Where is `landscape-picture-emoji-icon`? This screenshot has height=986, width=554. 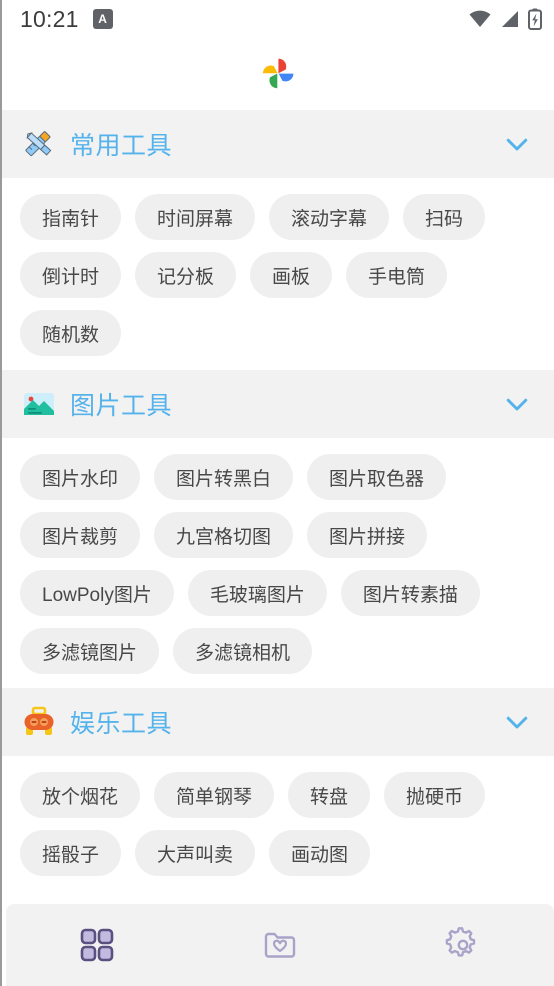 landscape-picture-emoji-icon is located at coordinates (39, 404).